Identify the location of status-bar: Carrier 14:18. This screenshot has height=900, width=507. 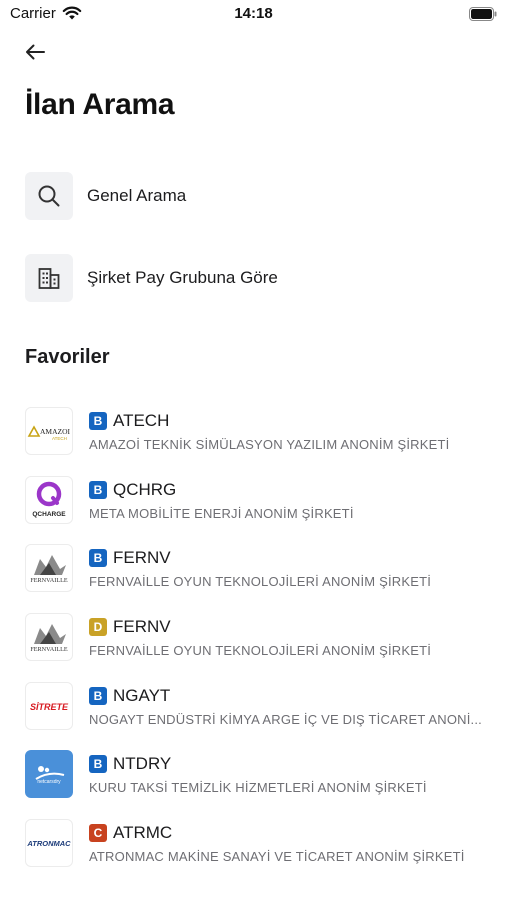
(253, 15).